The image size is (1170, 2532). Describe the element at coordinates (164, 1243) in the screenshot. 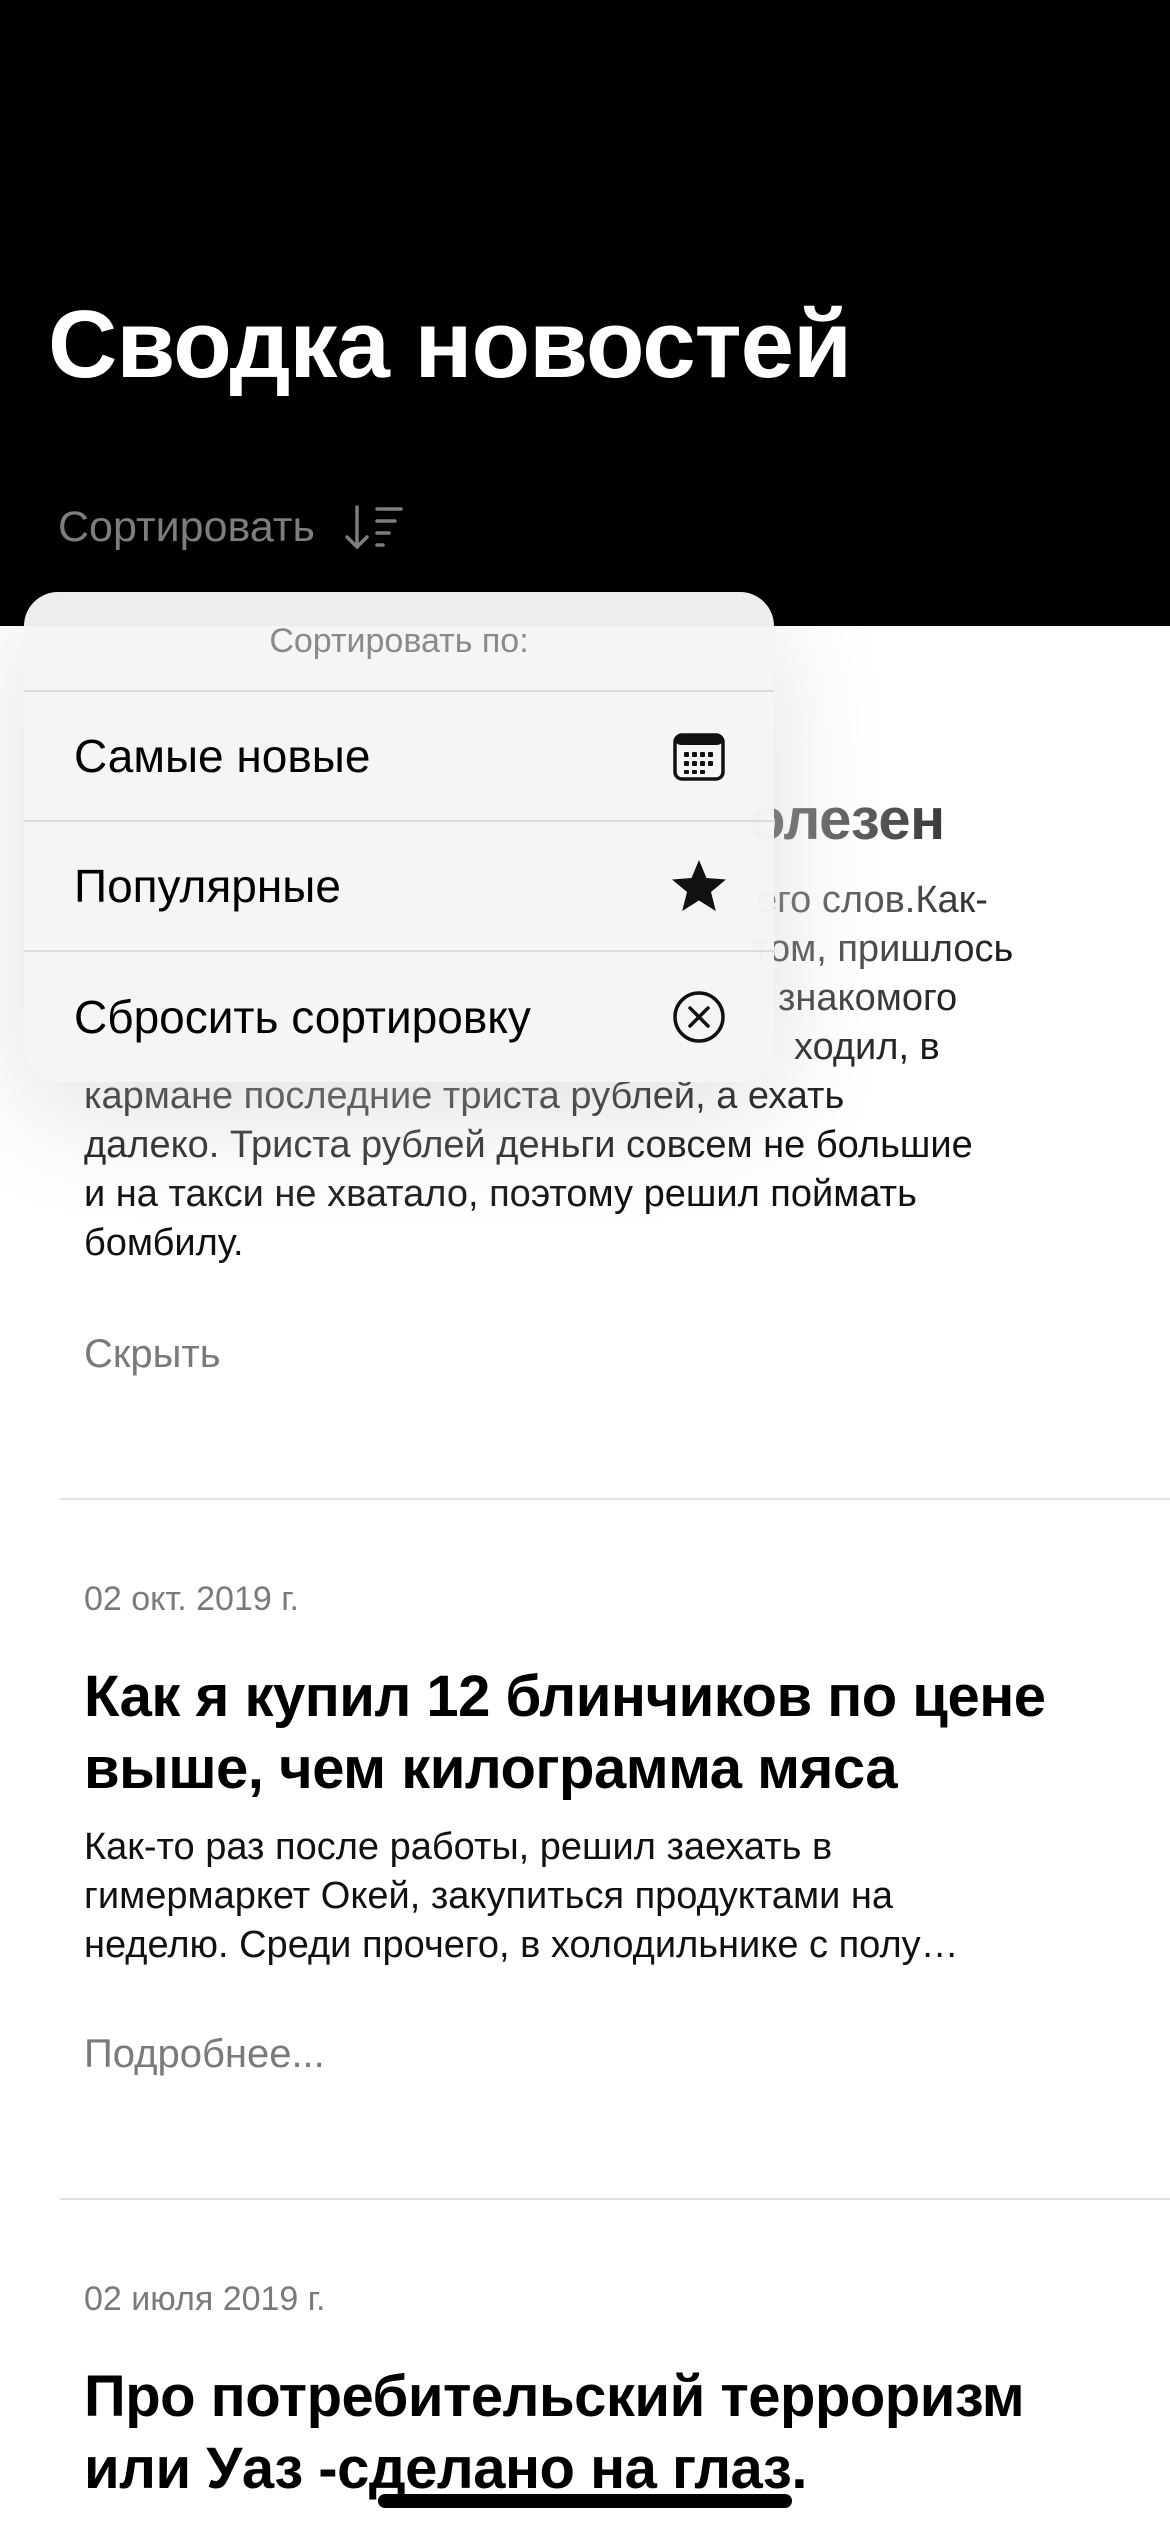

I see `article-text-line: бомбилу.` at that location.